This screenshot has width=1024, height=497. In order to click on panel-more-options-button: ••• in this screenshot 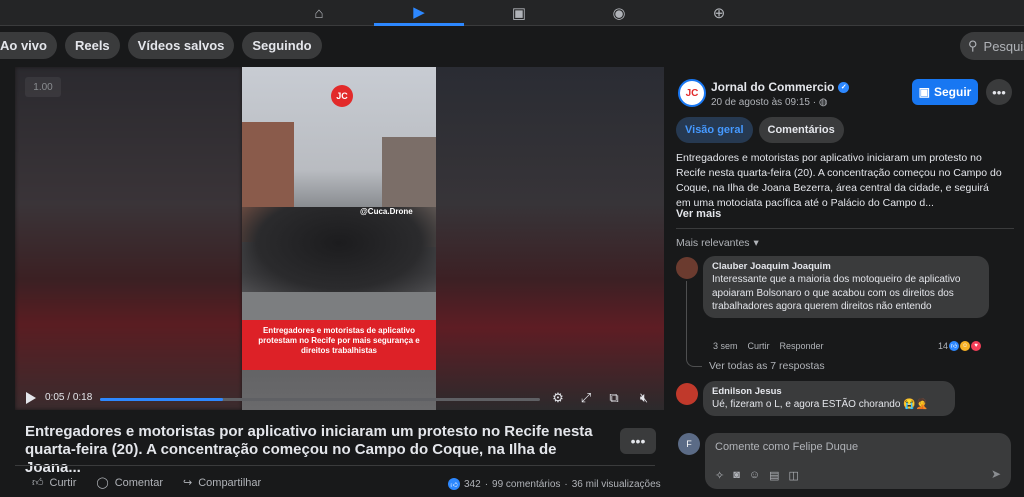, I will do `click(999, 92)`.